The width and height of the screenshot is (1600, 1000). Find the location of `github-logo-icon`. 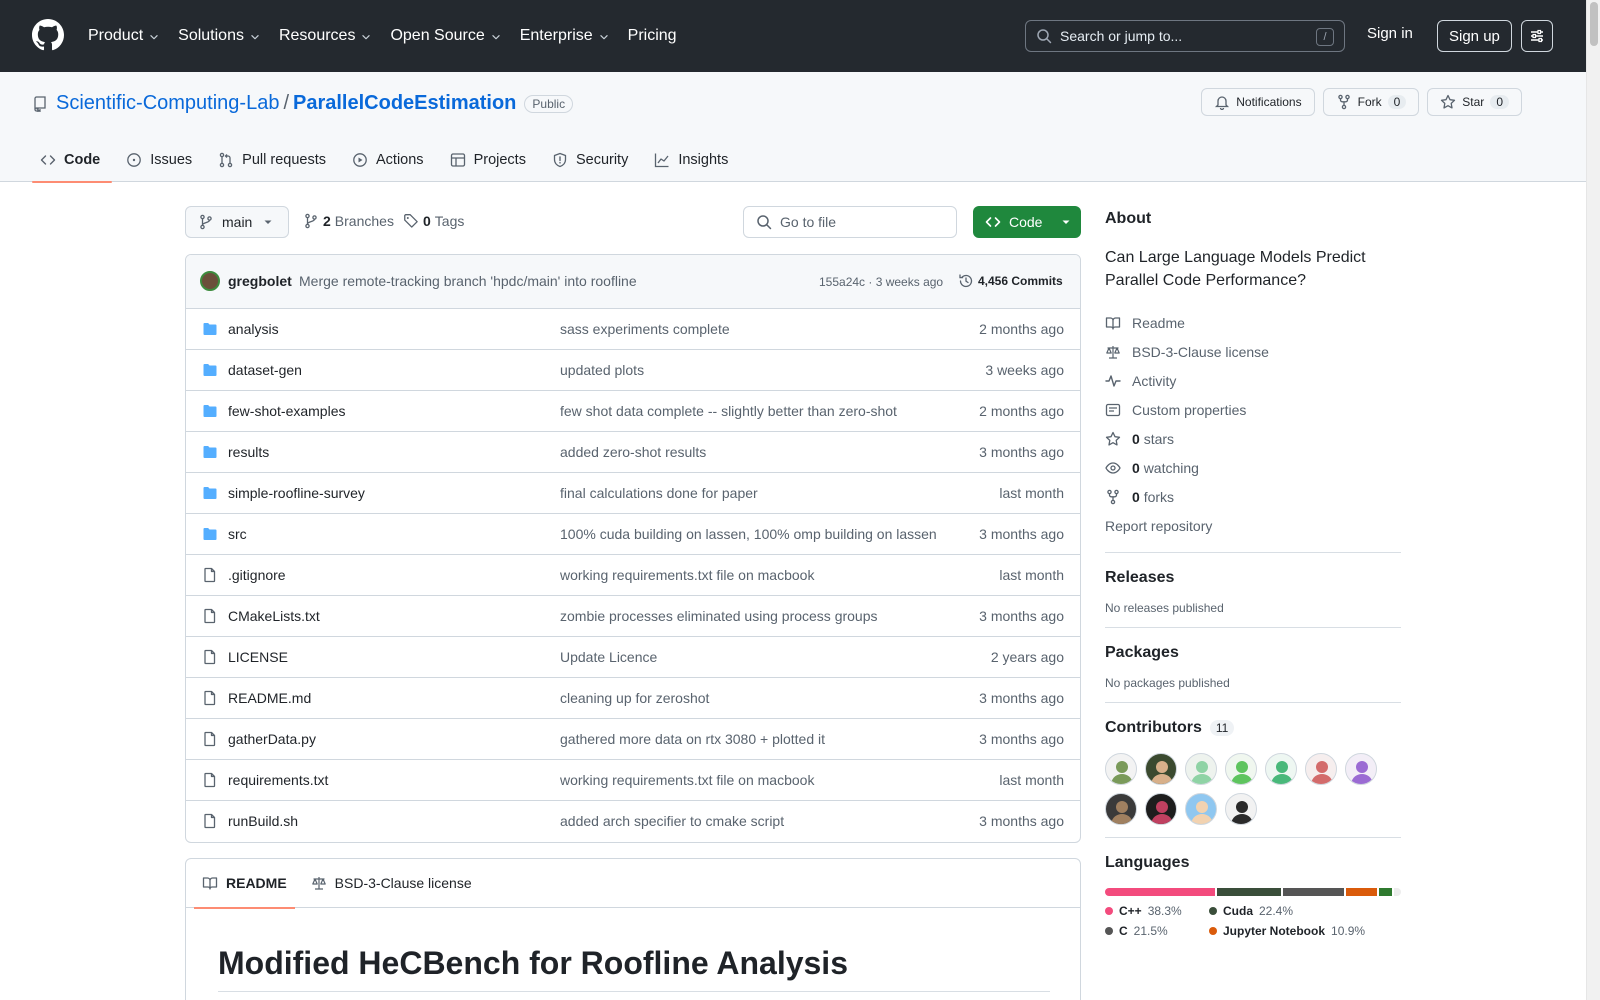

github-logo-icon is located at coordinates (48, 35).